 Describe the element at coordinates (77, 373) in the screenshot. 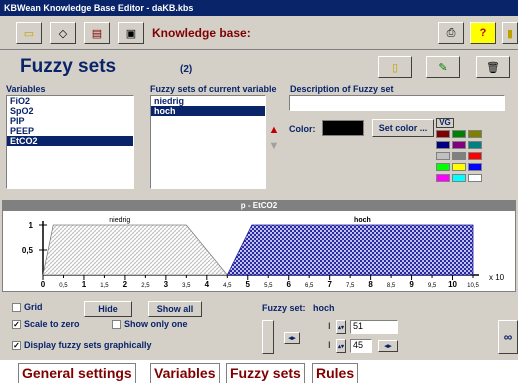

I see `tab-general-settings: General settings` at that location.